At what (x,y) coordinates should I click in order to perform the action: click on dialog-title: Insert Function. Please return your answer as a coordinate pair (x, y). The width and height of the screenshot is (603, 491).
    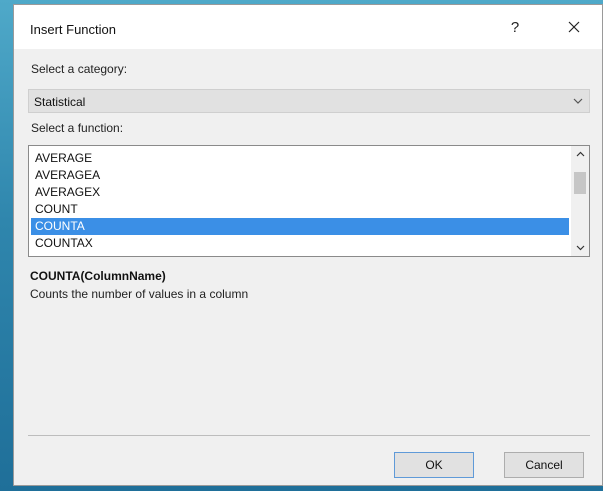
    Looking at the image, I should click on (73, 29).